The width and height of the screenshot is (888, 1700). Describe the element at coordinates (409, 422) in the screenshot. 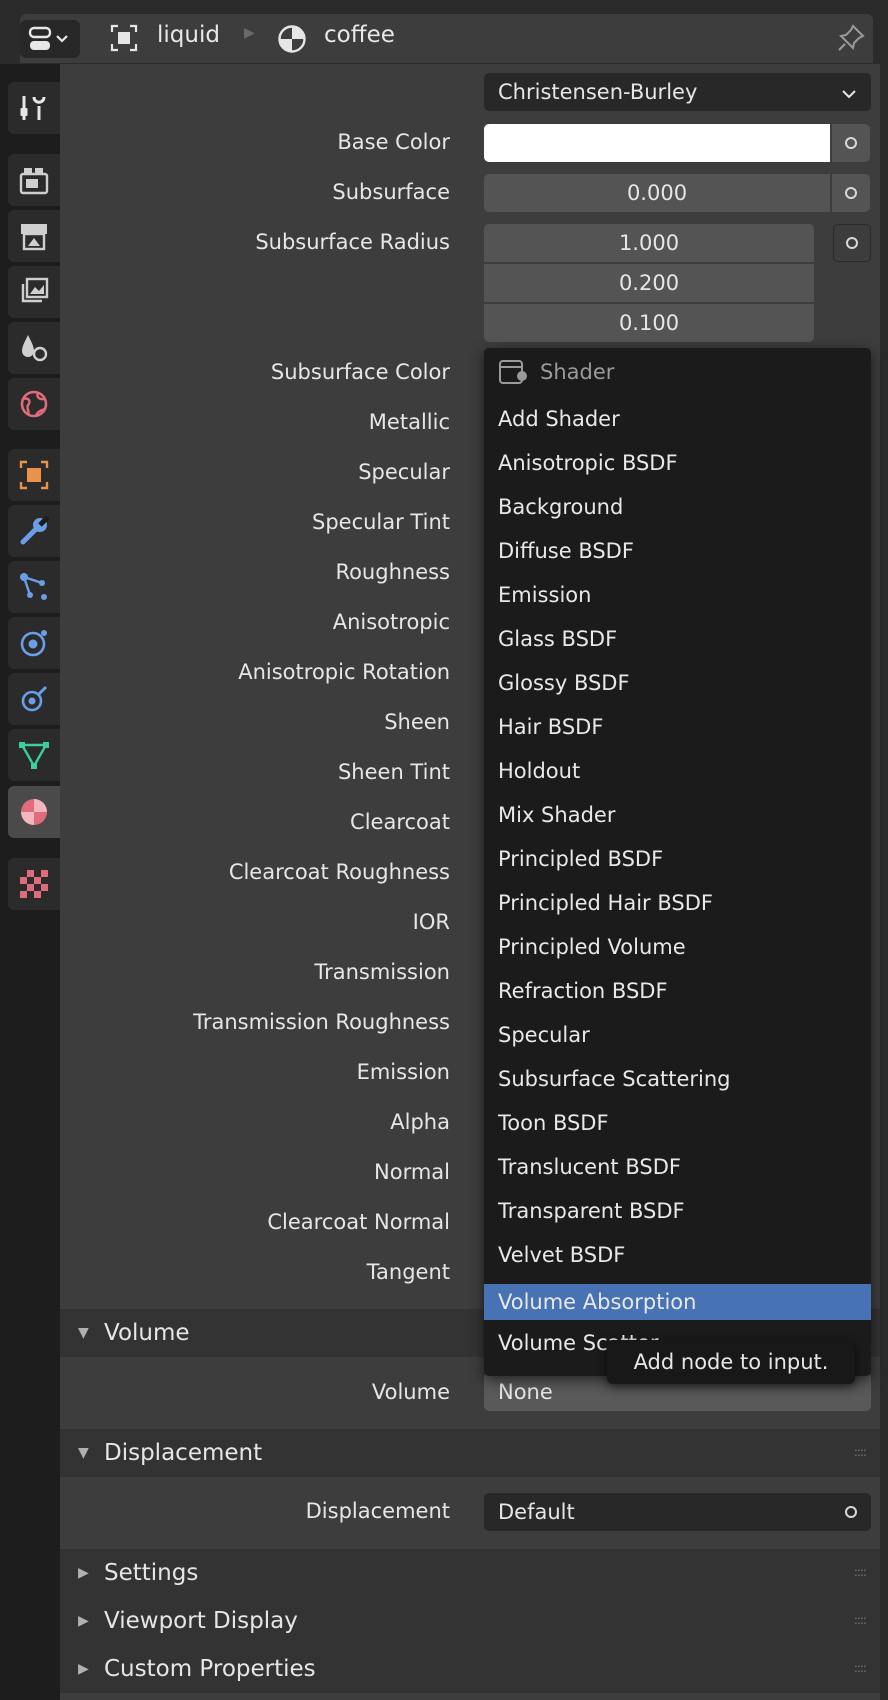

I see `metallic-label: Metallic` at that location.